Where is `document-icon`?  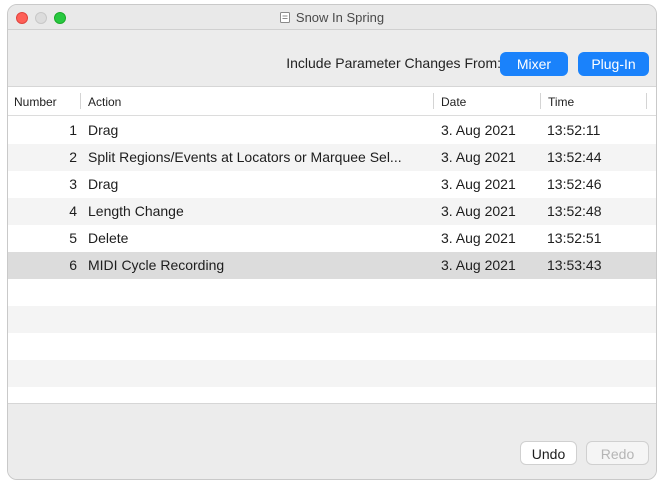 document-icon is located at coordinates (284, 17).